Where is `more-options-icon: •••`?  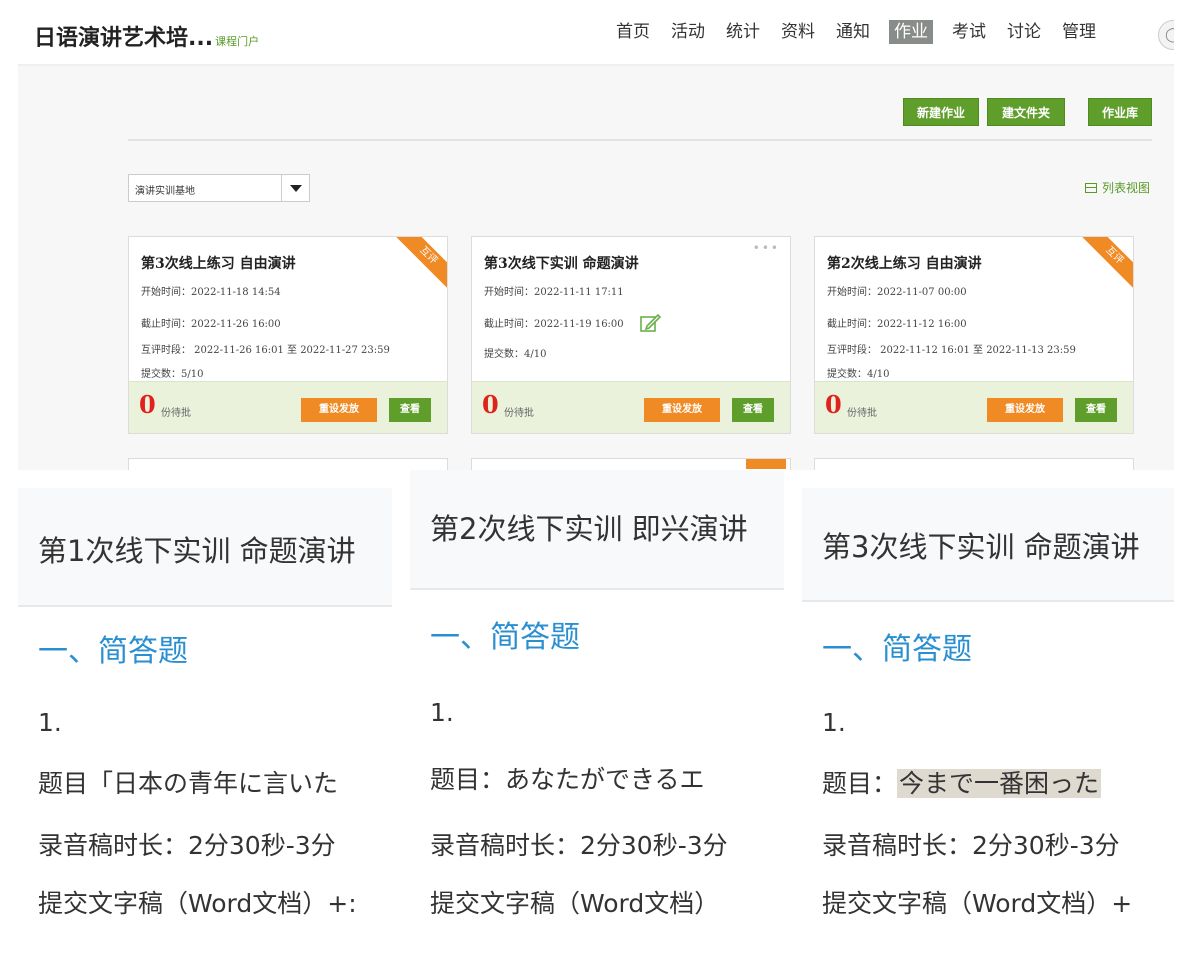 more-options-icon: ••• is located at coordinates (766, 248).